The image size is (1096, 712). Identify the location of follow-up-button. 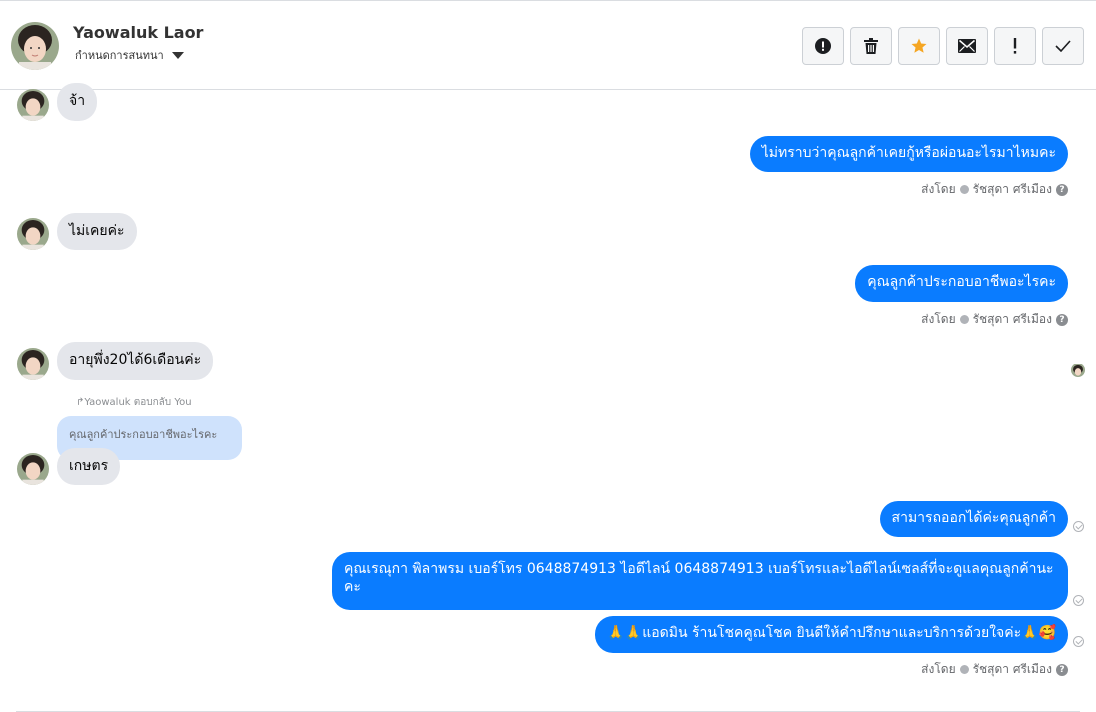
(1015, 46).